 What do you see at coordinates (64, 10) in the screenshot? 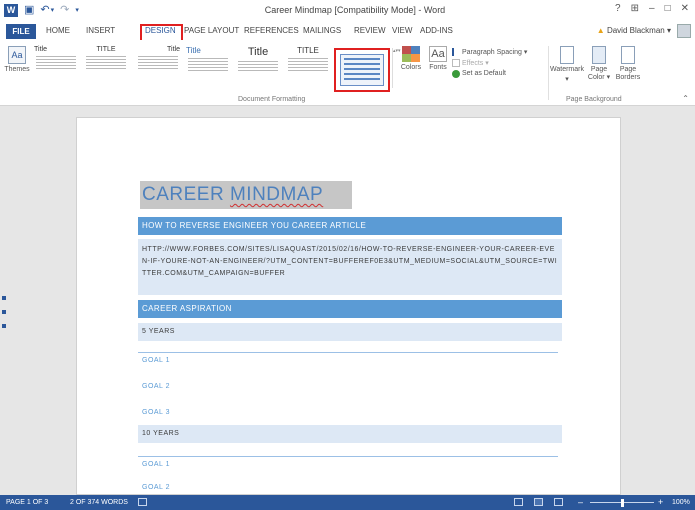
I see `redo-icon: ↷` at bounding box center [64, 10].